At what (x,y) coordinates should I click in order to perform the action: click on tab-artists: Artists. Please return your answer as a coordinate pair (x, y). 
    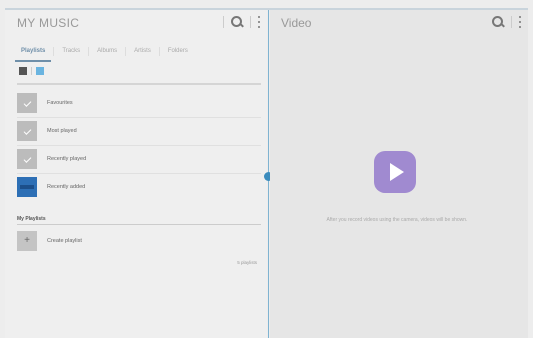
    Looking at the image, I should click on (142, 51).